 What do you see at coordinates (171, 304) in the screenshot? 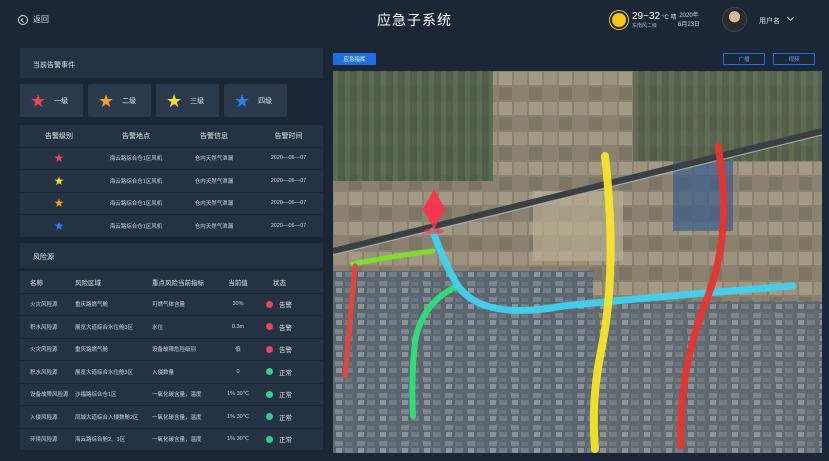
I see `table-row: 火灾风险源 重庆路燃气舱 可燃气体含量 30% 告警` at bounding box center [171, 304].